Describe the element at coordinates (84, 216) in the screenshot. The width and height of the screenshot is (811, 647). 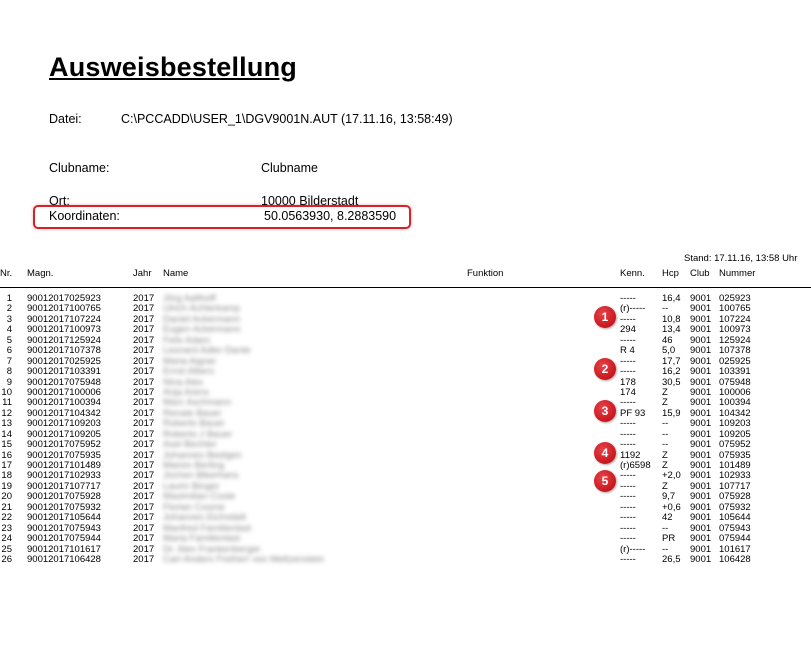
I see `koordinaten-label: Koordinaten:` at that location.